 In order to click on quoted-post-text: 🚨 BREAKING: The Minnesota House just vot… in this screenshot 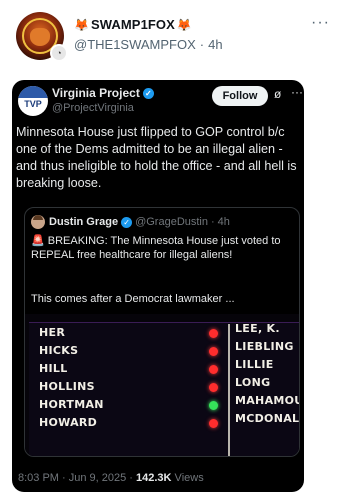, I will do `click(156, 248)`.